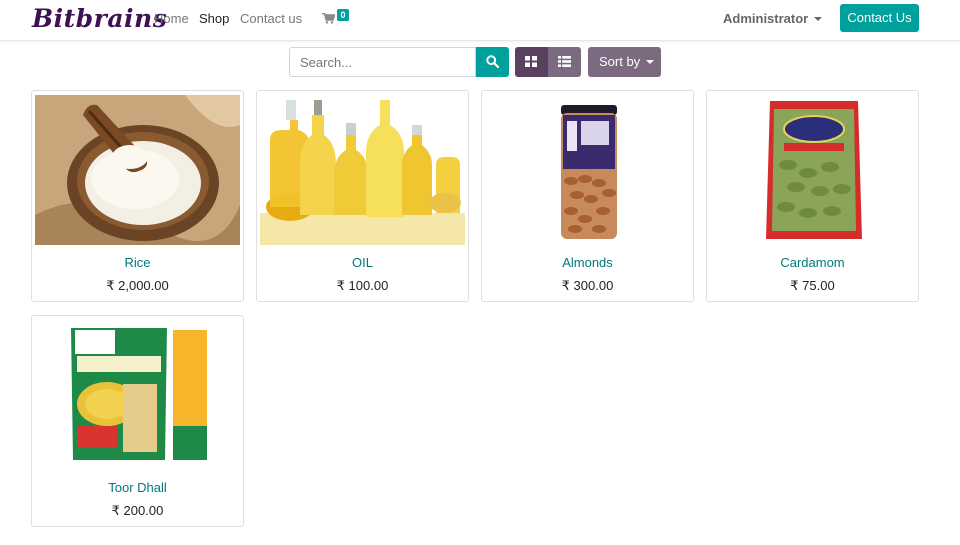 Image resolution: width=960 pixels, height=545 pixels. What do you see at coordinates (137, 395) in the screenshot?
I see `toor-dal-pack-image` at bounding box center [137, 395].